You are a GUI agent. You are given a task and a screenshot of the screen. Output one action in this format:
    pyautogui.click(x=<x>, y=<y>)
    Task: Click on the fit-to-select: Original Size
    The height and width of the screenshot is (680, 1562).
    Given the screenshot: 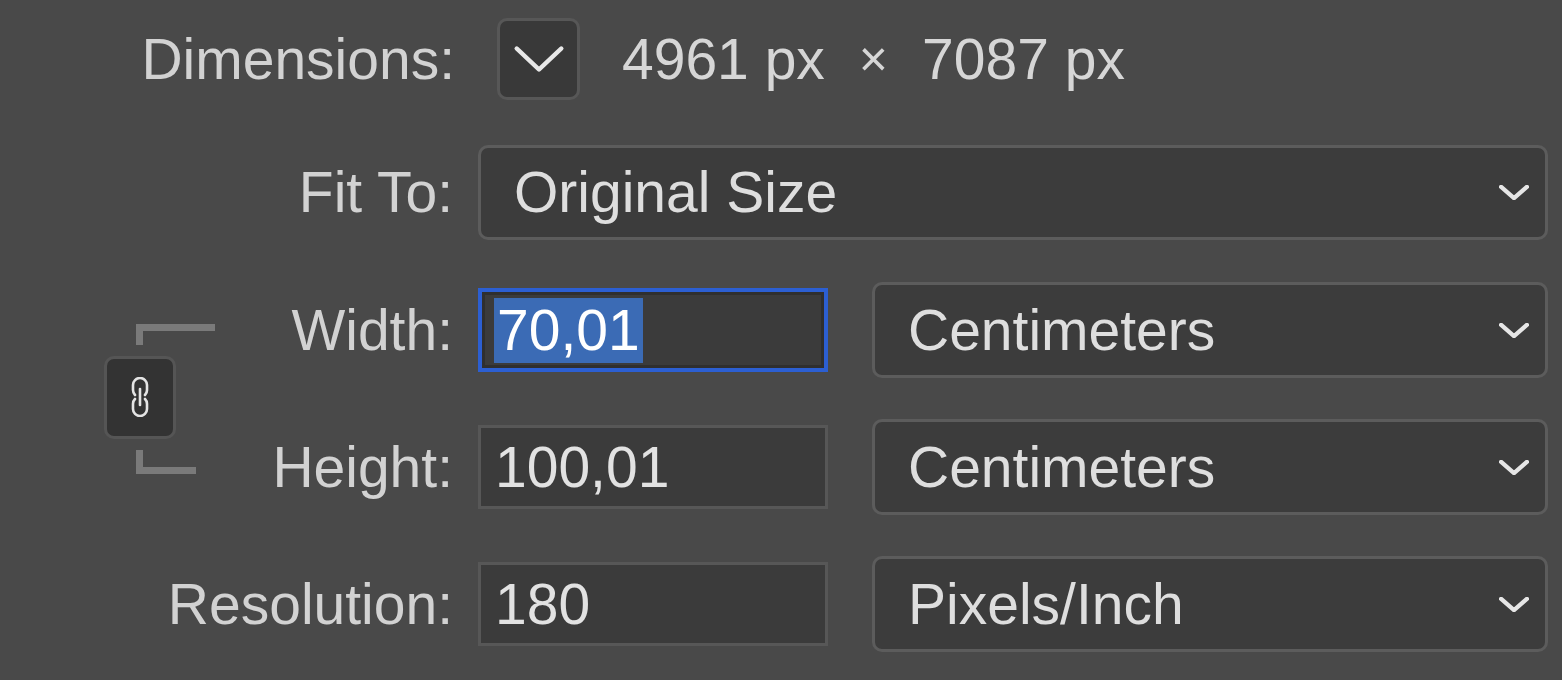 What is the action you would take?
    pyautogui.click(x=1013, y=192)
    